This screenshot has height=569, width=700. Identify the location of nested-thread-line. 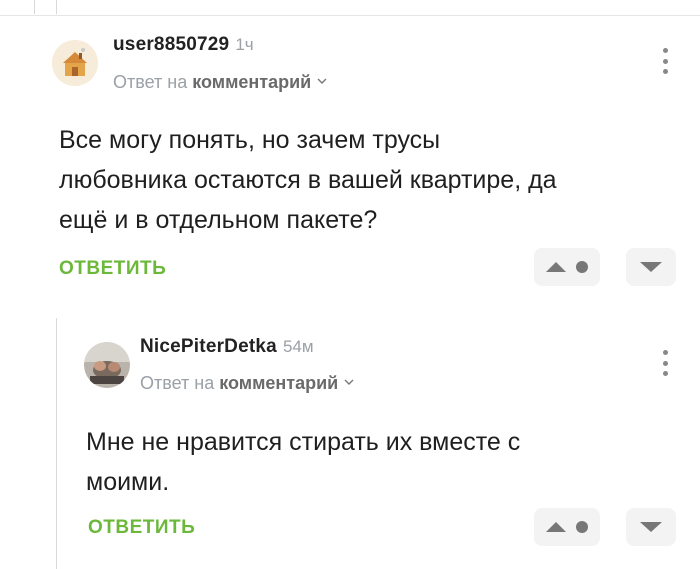
(56, 443).